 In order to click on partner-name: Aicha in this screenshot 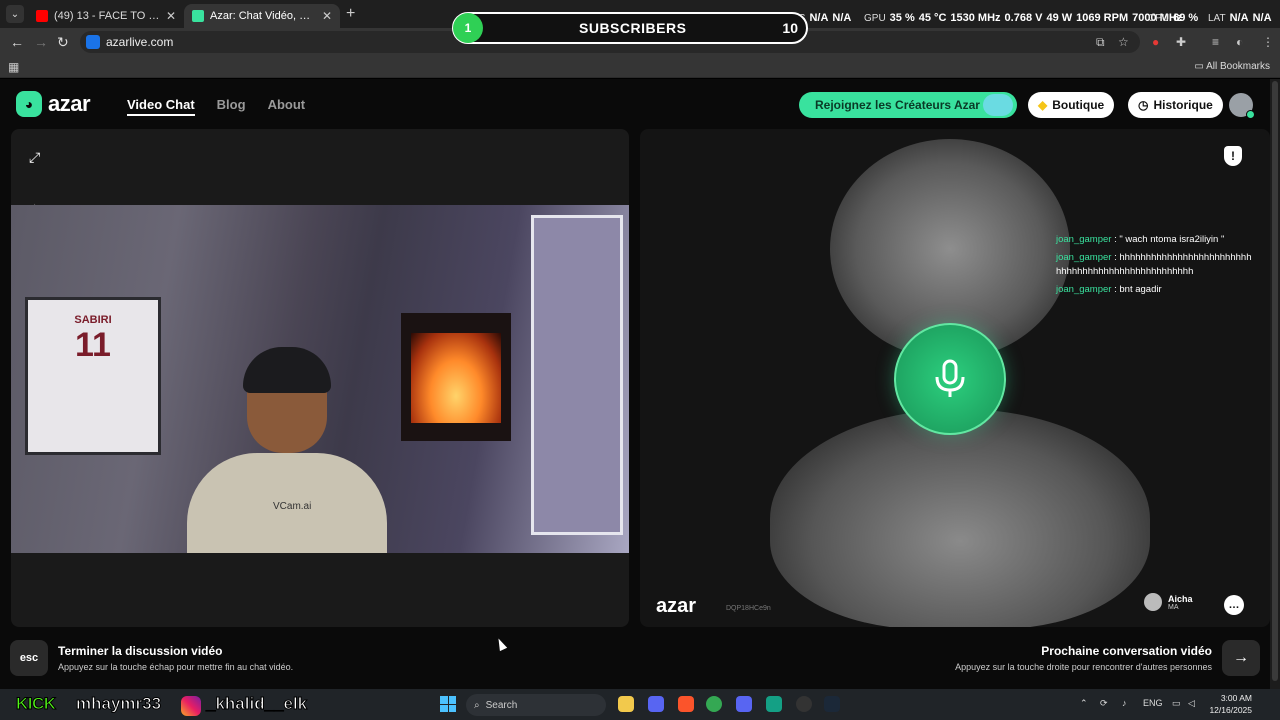, I will do `click(1180, 598)`.